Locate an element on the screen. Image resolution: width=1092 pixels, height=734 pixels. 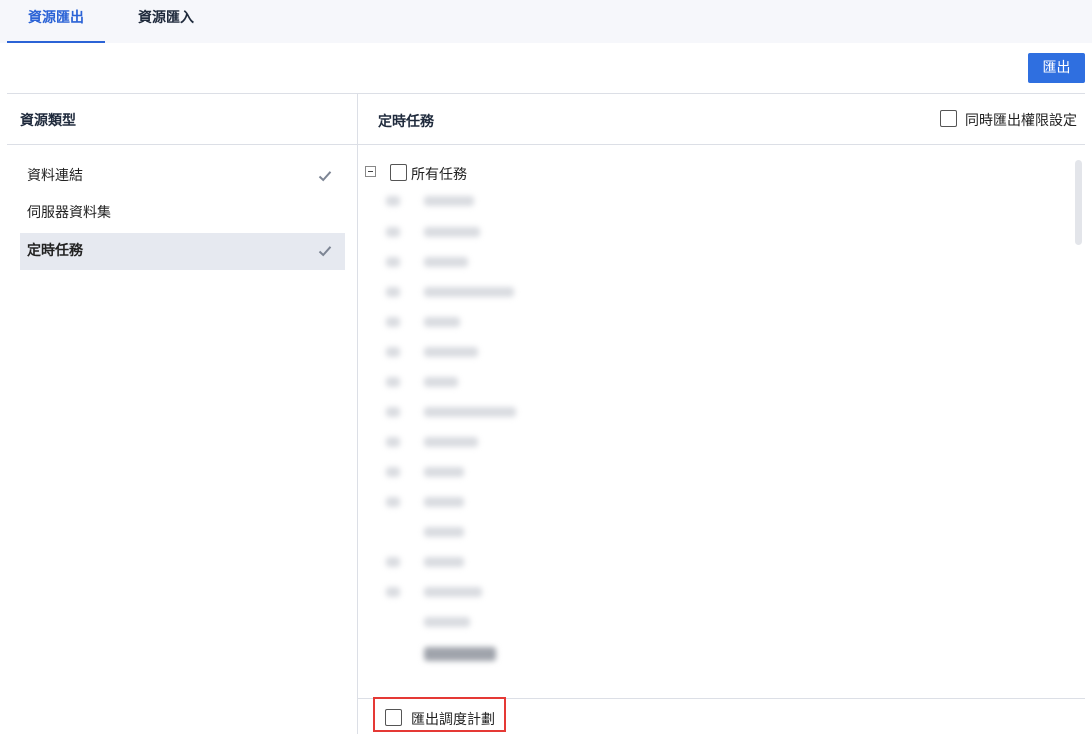
blurred-task-list is located at coordinates (454, 438).